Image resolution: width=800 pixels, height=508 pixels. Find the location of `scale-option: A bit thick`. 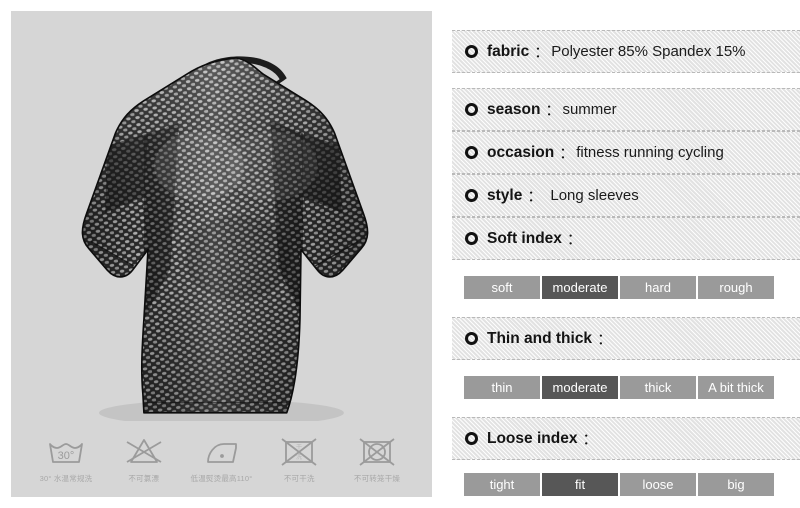

scale-option: A bit thick is located at coordinates (736, 387).